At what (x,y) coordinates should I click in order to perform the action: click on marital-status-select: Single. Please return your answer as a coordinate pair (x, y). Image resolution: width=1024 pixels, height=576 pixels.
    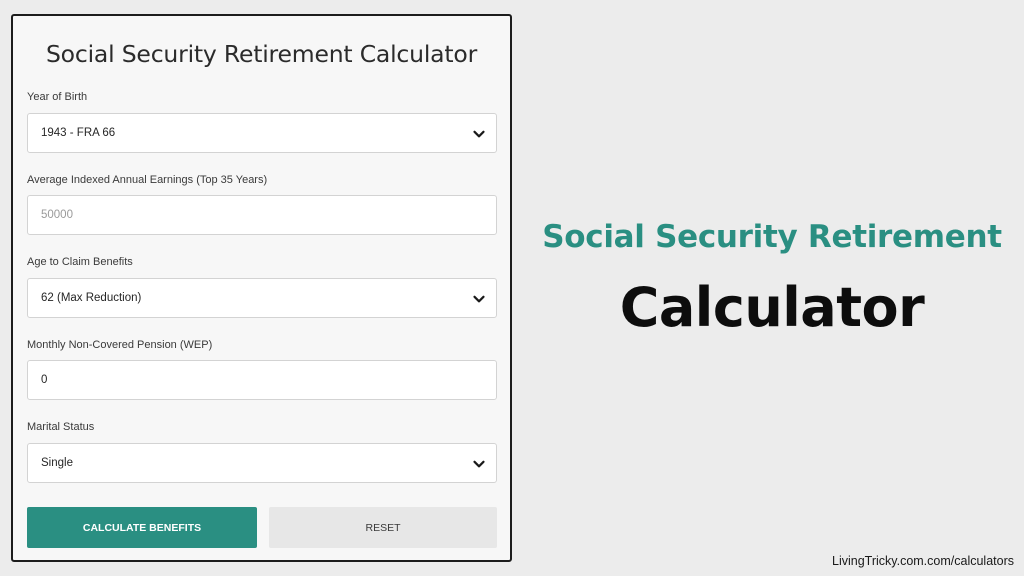
    Looking at the image, I should click on (262, 463).